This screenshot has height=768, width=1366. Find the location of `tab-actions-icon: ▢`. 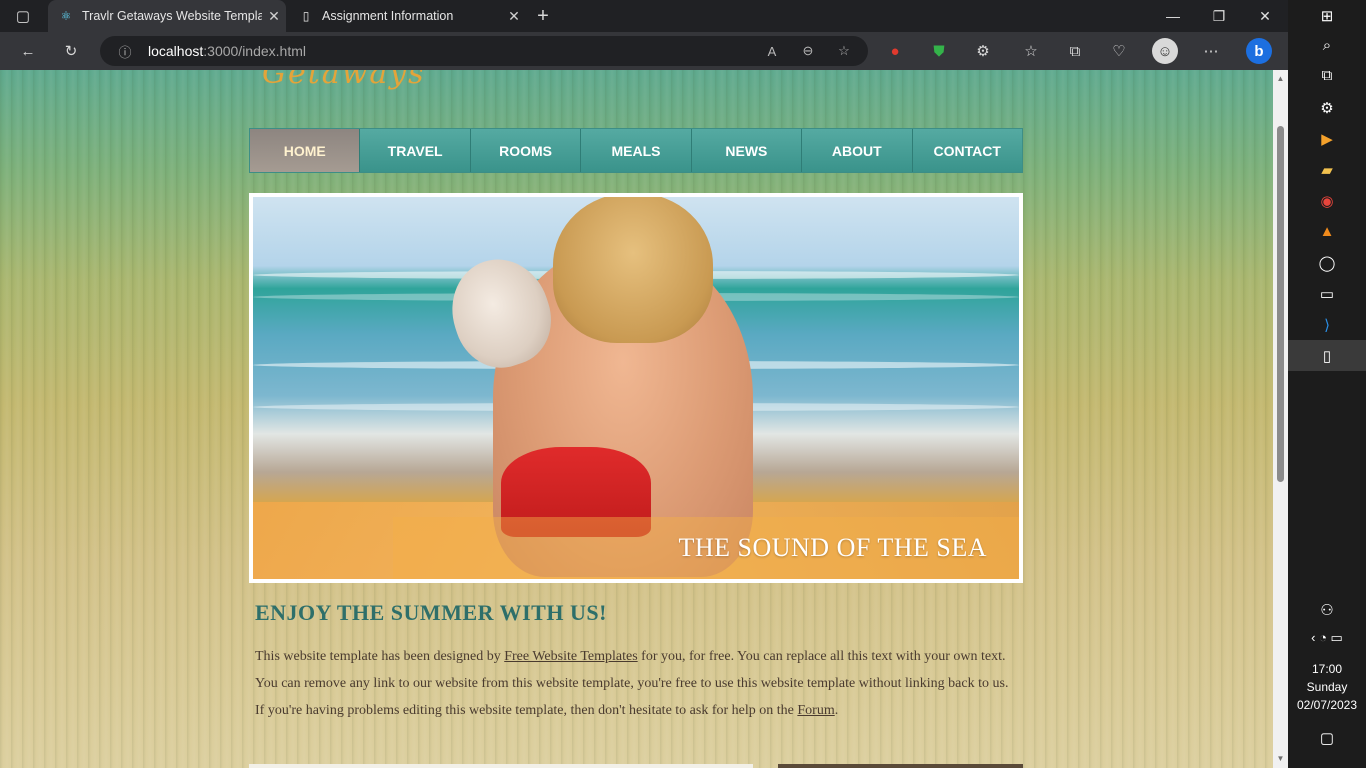

tab-actions-icon: ▢ is located at coordinates (23, 16).